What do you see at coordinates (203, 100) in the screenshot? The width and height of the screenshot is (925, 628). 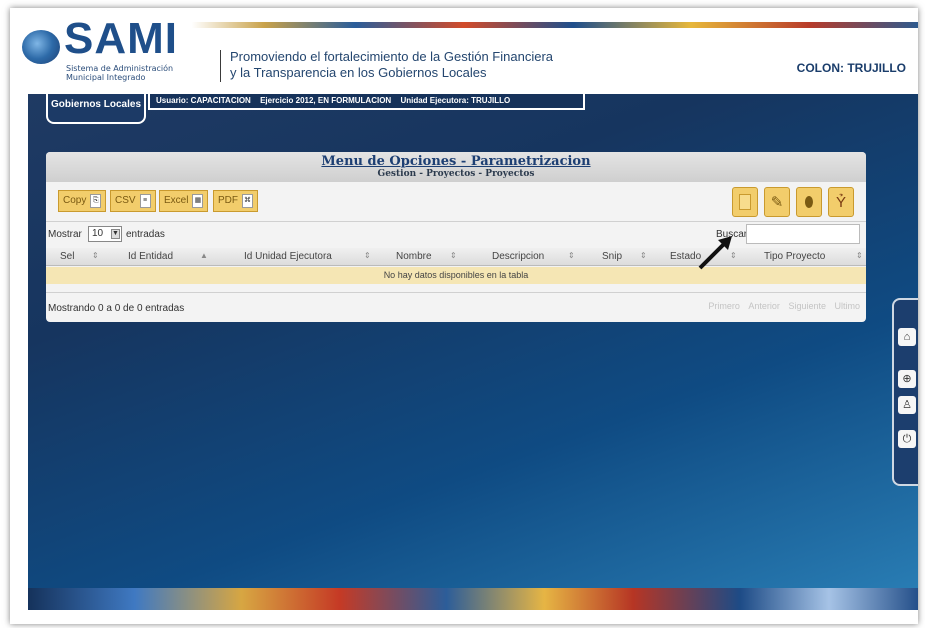 I see `session-user: Usuario: CAPACITACION` at bounding box center [203, 100].